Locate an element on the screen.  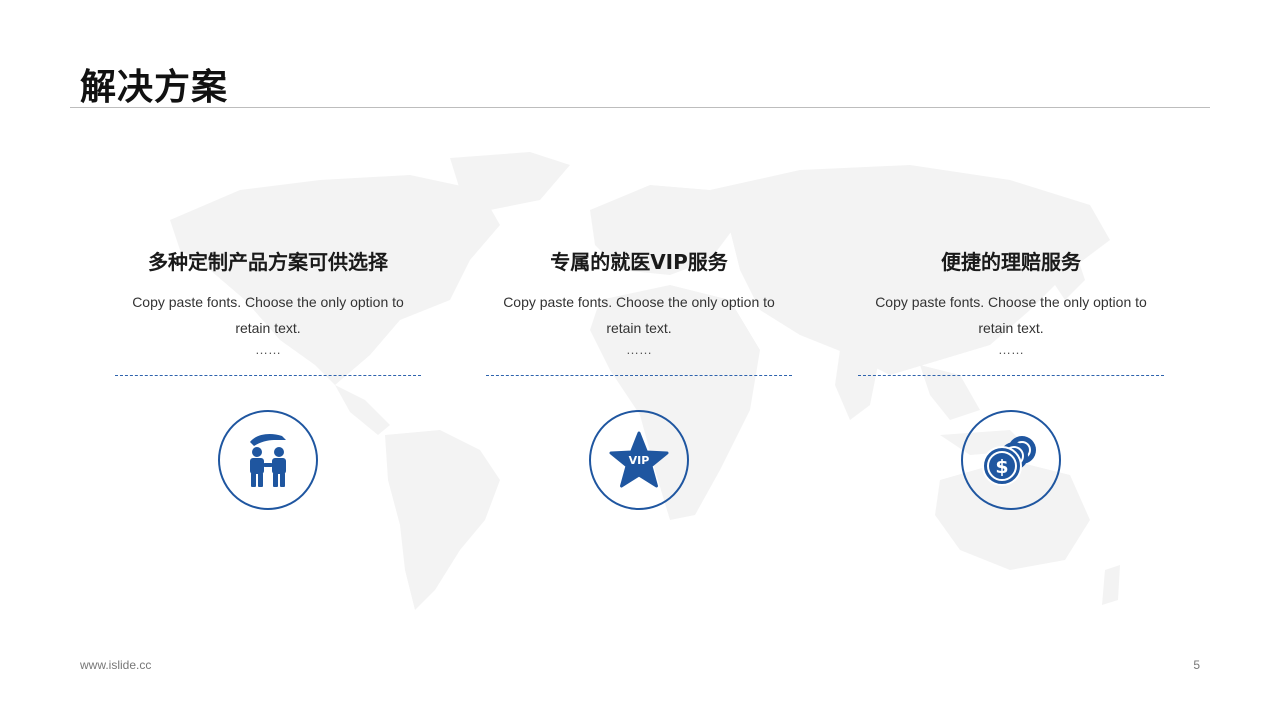
icon-circle: VIP is located at coordinates (639, 460).